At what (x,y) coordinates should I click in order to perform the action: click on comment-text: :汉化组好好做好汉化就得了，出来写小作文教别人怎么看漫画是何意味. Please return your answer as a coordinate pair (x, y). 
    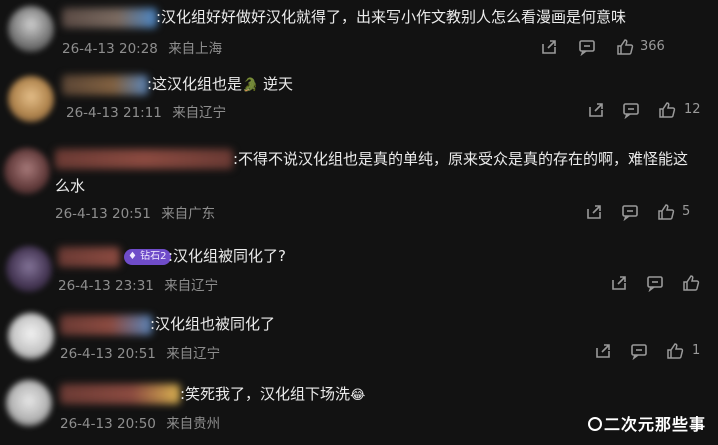
    Looking at the image, I should click on (391, 17).